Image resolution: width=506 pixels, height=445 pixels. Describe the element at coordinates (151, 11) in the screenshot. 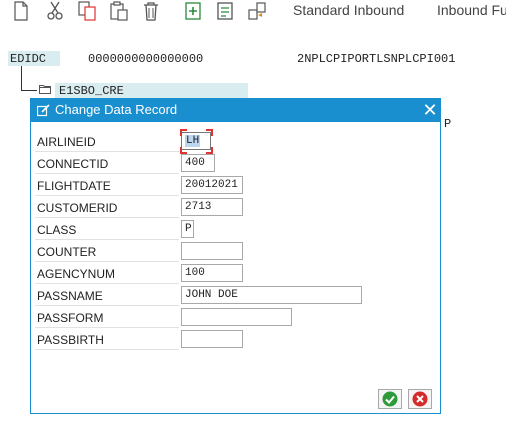

I see `delete-icon` at that location.